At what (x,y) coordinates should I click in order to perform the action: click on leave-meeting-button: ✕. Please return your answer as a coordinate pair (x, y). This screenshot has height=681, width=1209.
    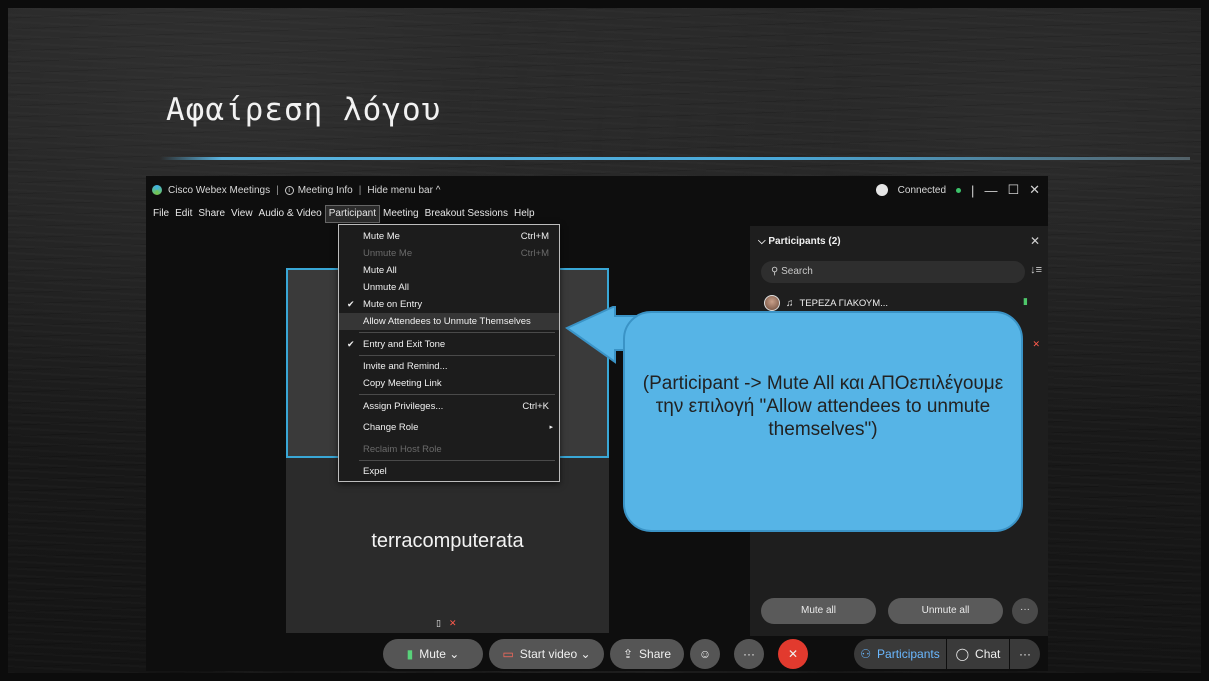
    Looking at the image, I should click on (793, 654).